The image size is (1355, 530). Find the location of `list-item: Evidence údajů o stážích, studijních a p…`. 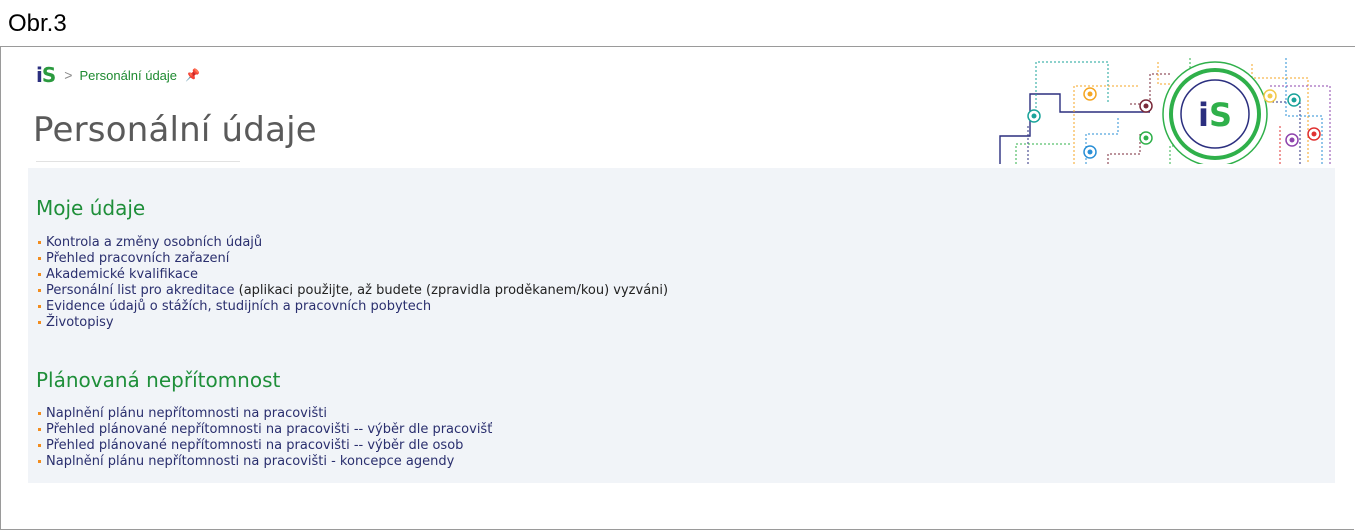

list-item: Evidence údajů o stážích, studijních a p… is located at coordinates (352, 307).